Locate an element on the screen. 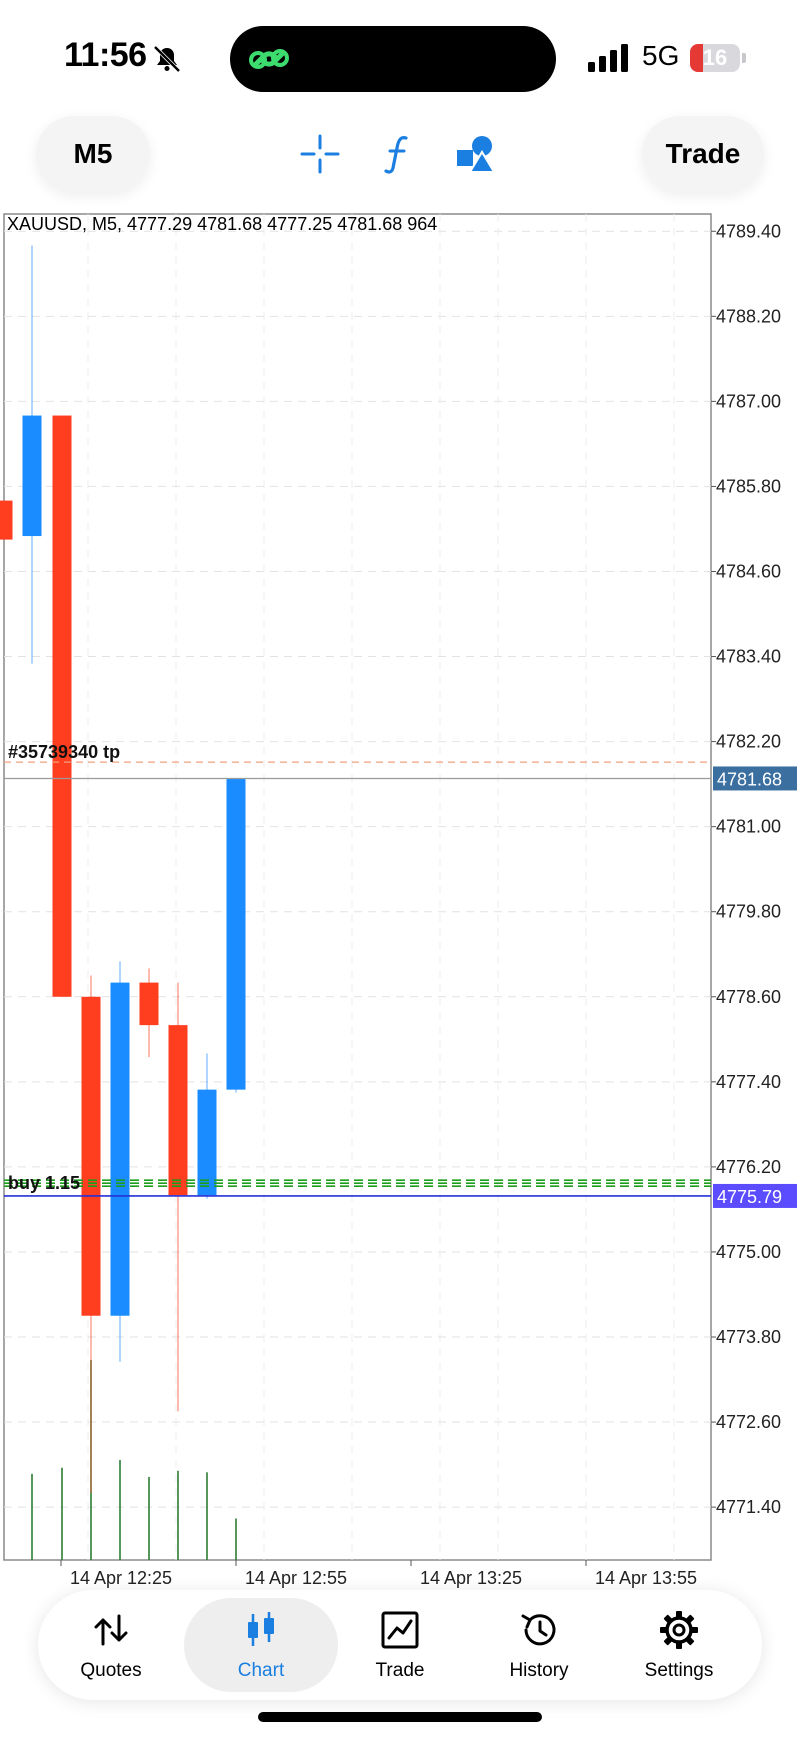 The height and width of the screenshot is (1739, 800). y-tick-label: 4775.00 is located at coordinates (748, 1252).